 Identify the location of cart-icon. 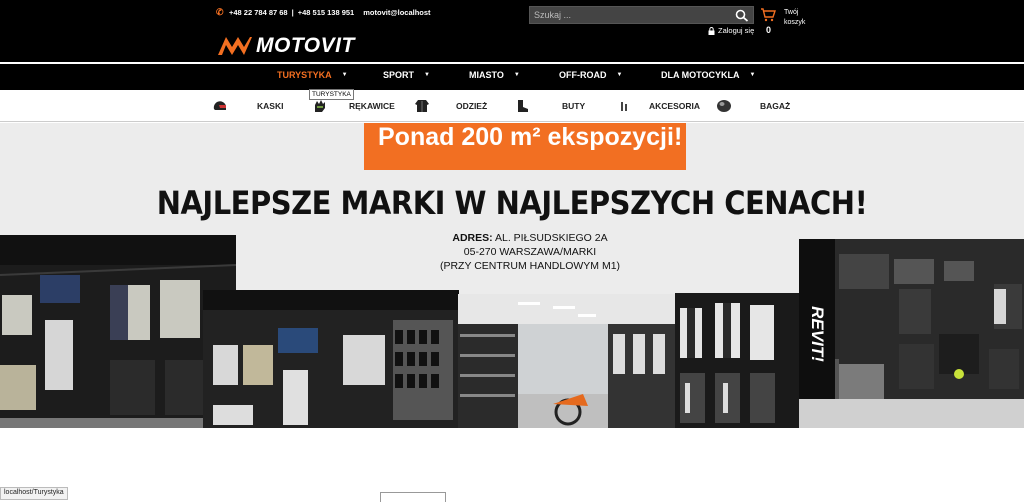
(768, 15).